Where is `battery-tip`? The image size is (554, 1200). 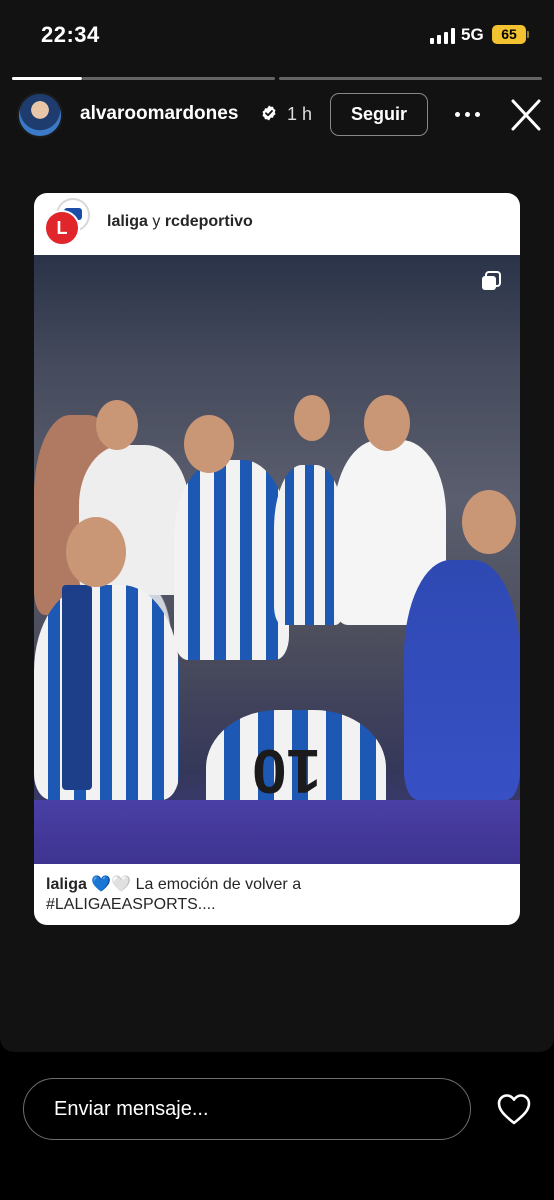
battery-tip is located at coordinates (528, 34).